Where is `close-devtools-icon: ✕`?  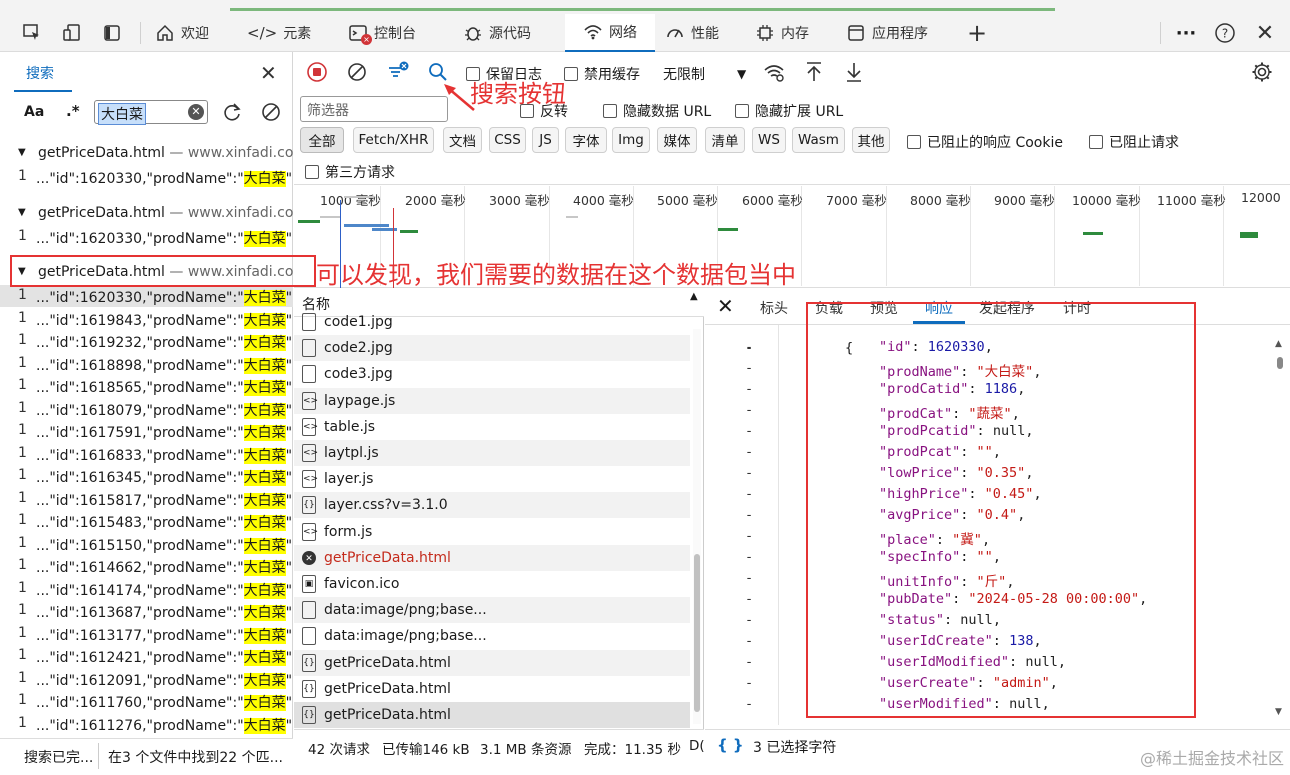 close-devtools-icon: ✕ is located at coordinates (1265, 33).